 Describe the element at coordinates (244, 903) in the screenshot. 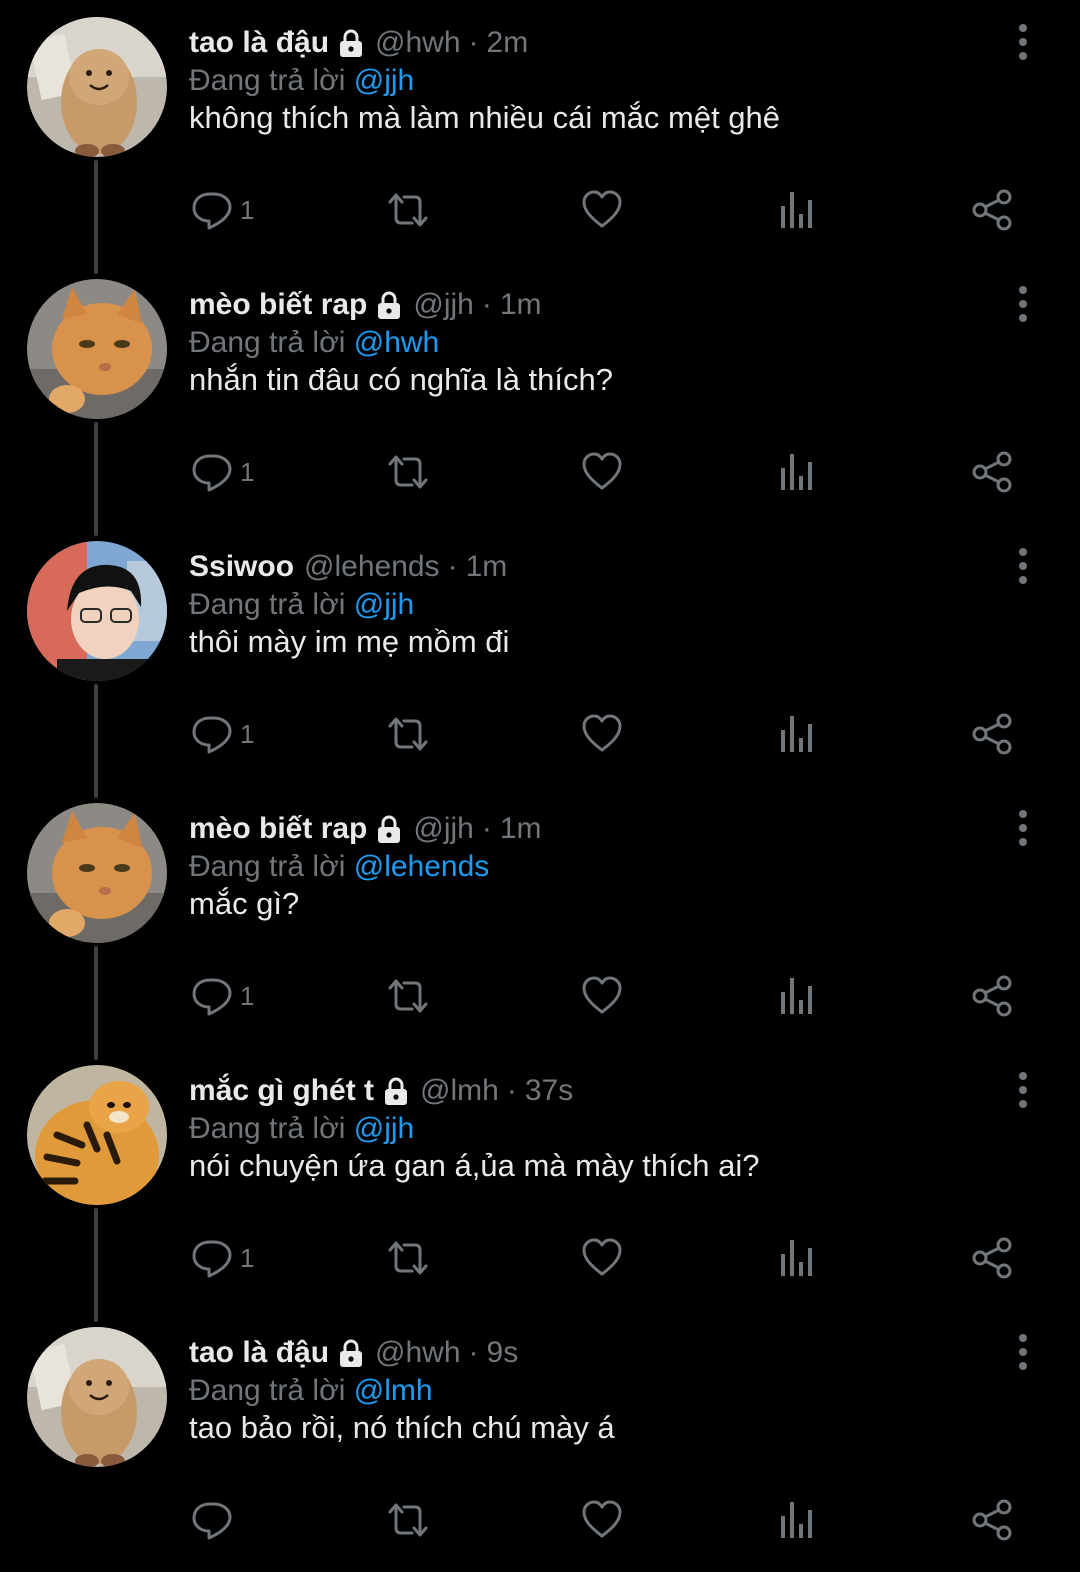

I see `tweet-text: mắc gì?` at that location.